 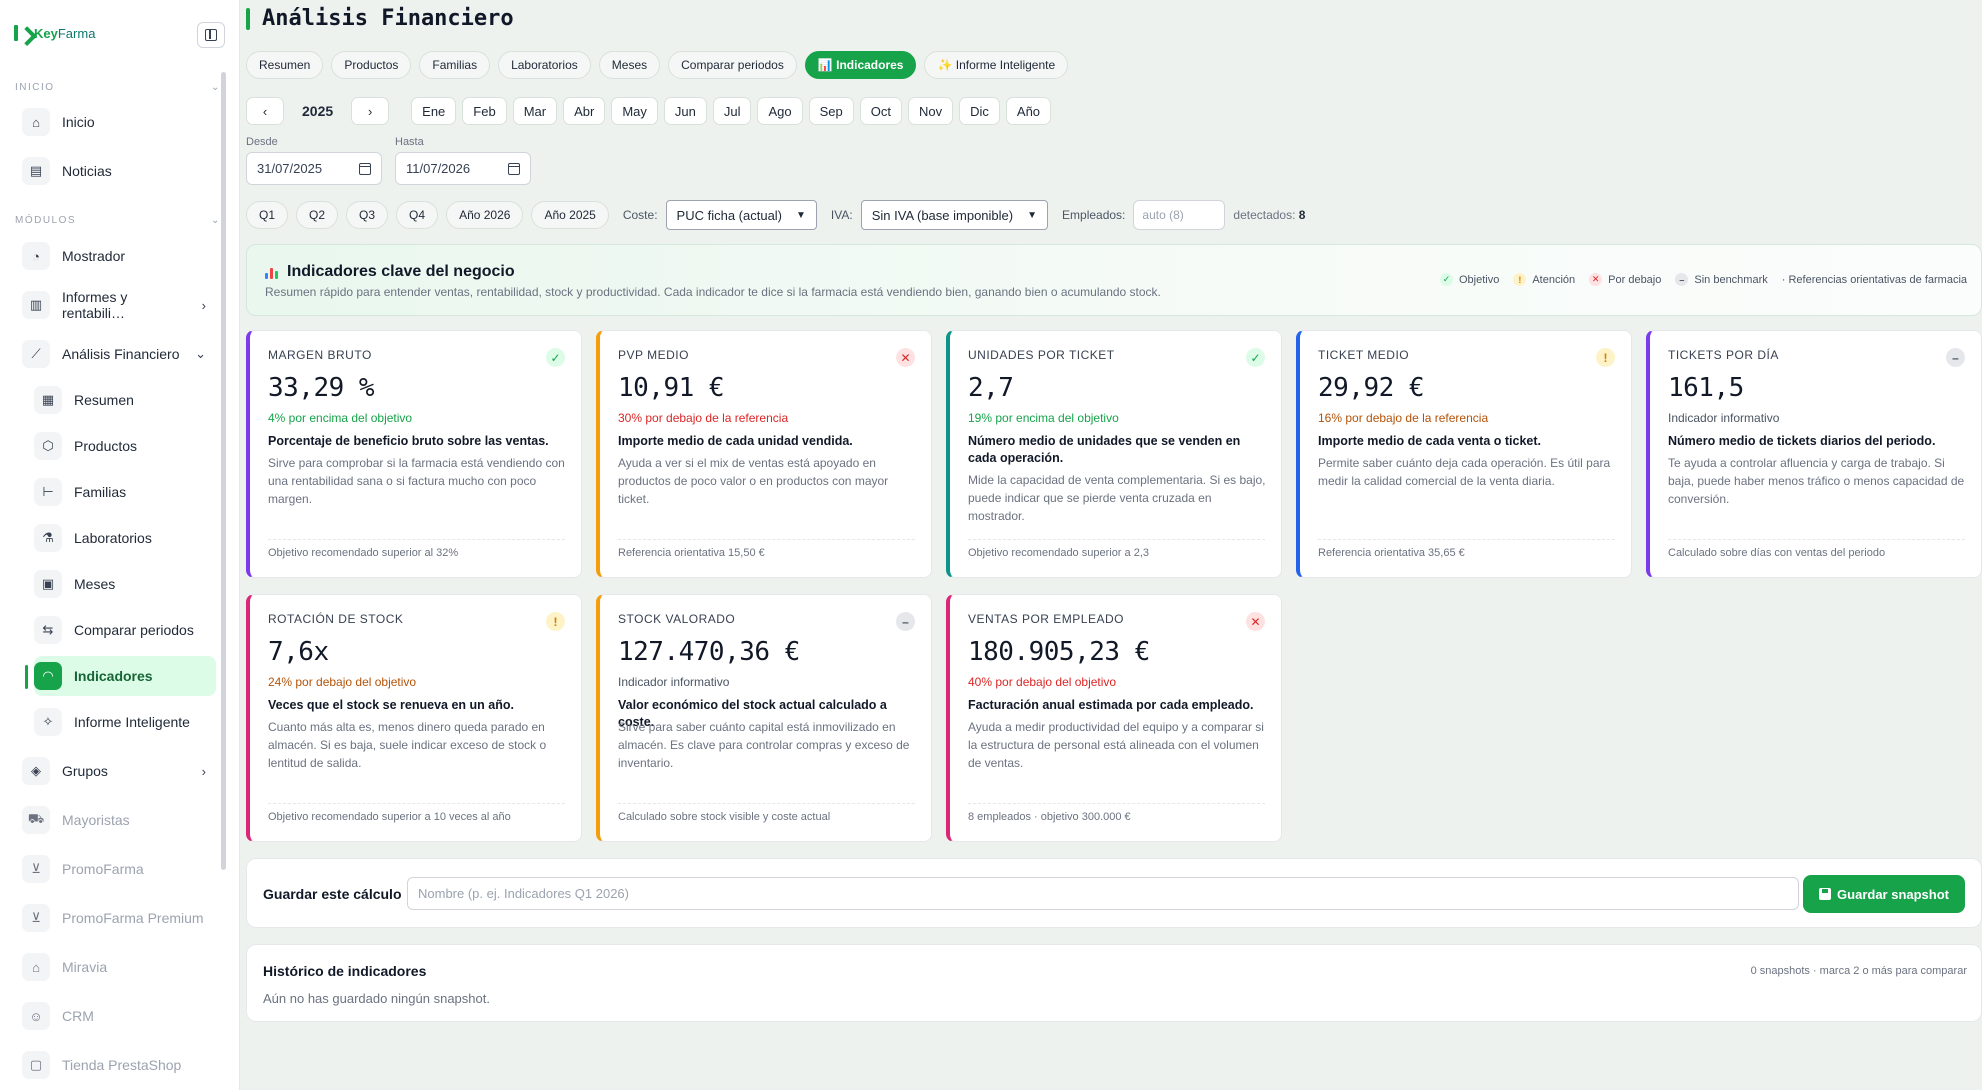 What do you see at coordinates (125, 676) in the screenshot?
I see `sidebar-subitem-indicadores: ◠ Indicadores` at bounding box center [125, 676].